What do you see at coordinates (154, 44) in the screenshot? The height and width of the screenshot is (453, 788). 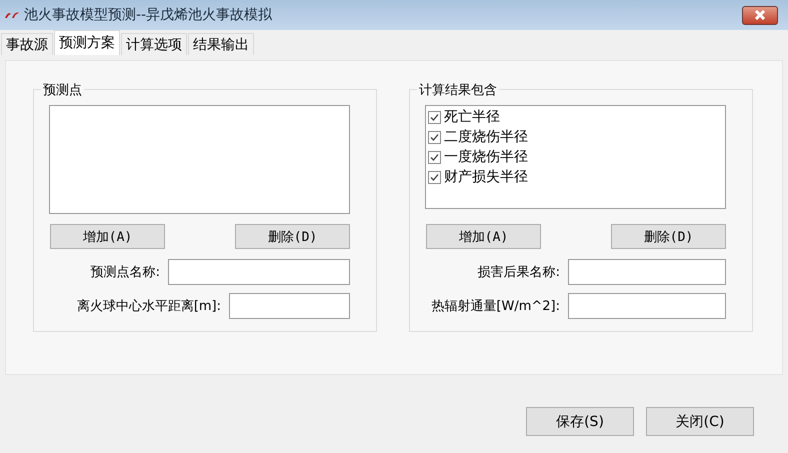 I see `tab: 计算选项` at bounding box center [154, 44].